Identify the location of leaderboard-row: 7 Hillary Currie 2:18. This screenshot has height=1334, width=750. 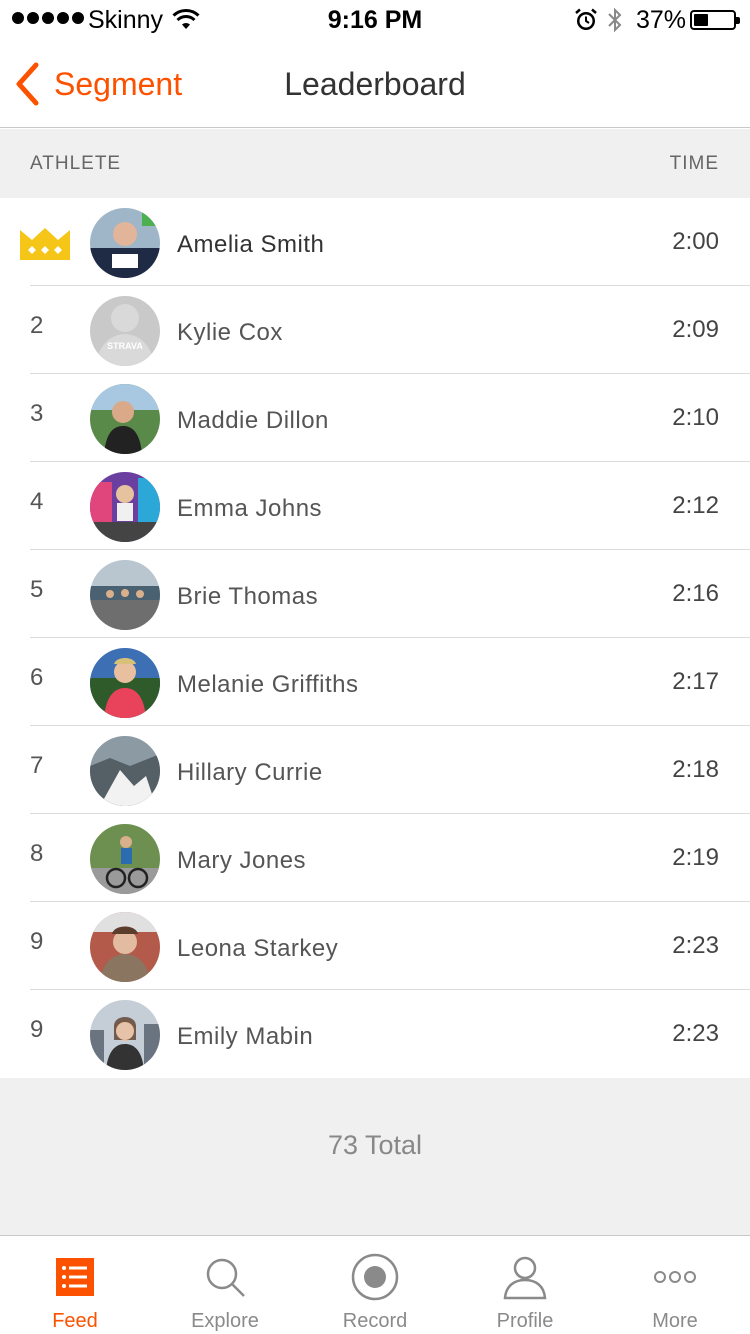
(375, 770).